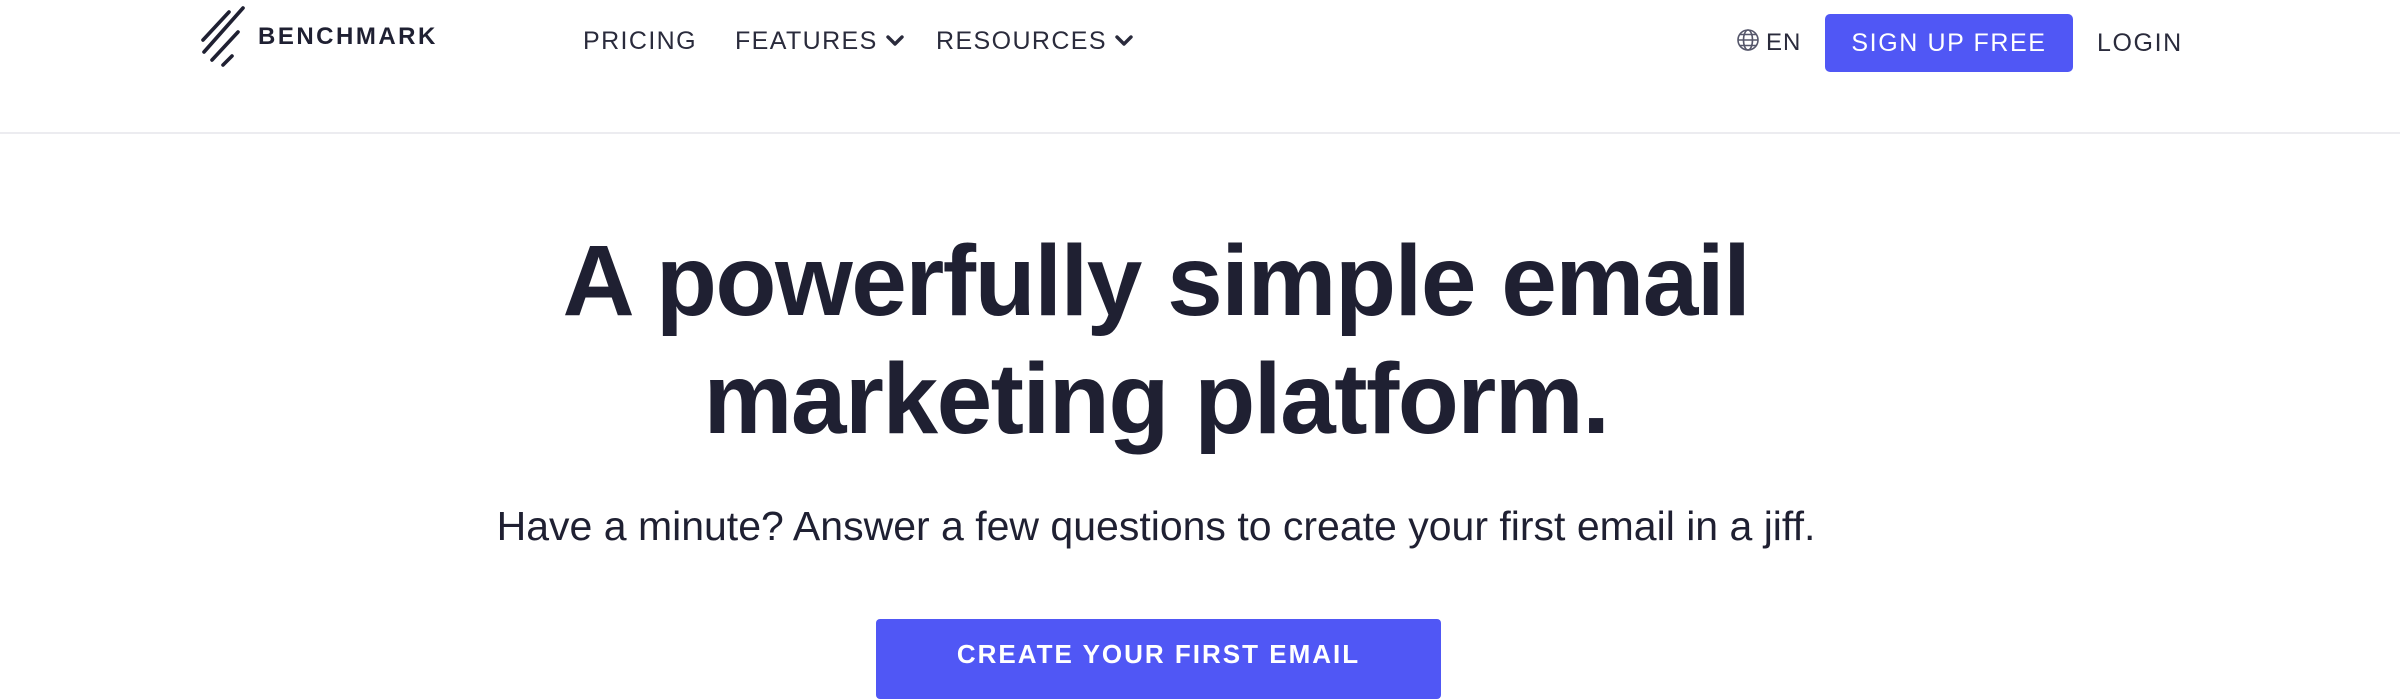 This screenshot has width=2400, height=699. What do you see at coordinates (348, 36) in the screenshot?
I see `brand-name: BENCHMARK` at bounding box center [348, 36].